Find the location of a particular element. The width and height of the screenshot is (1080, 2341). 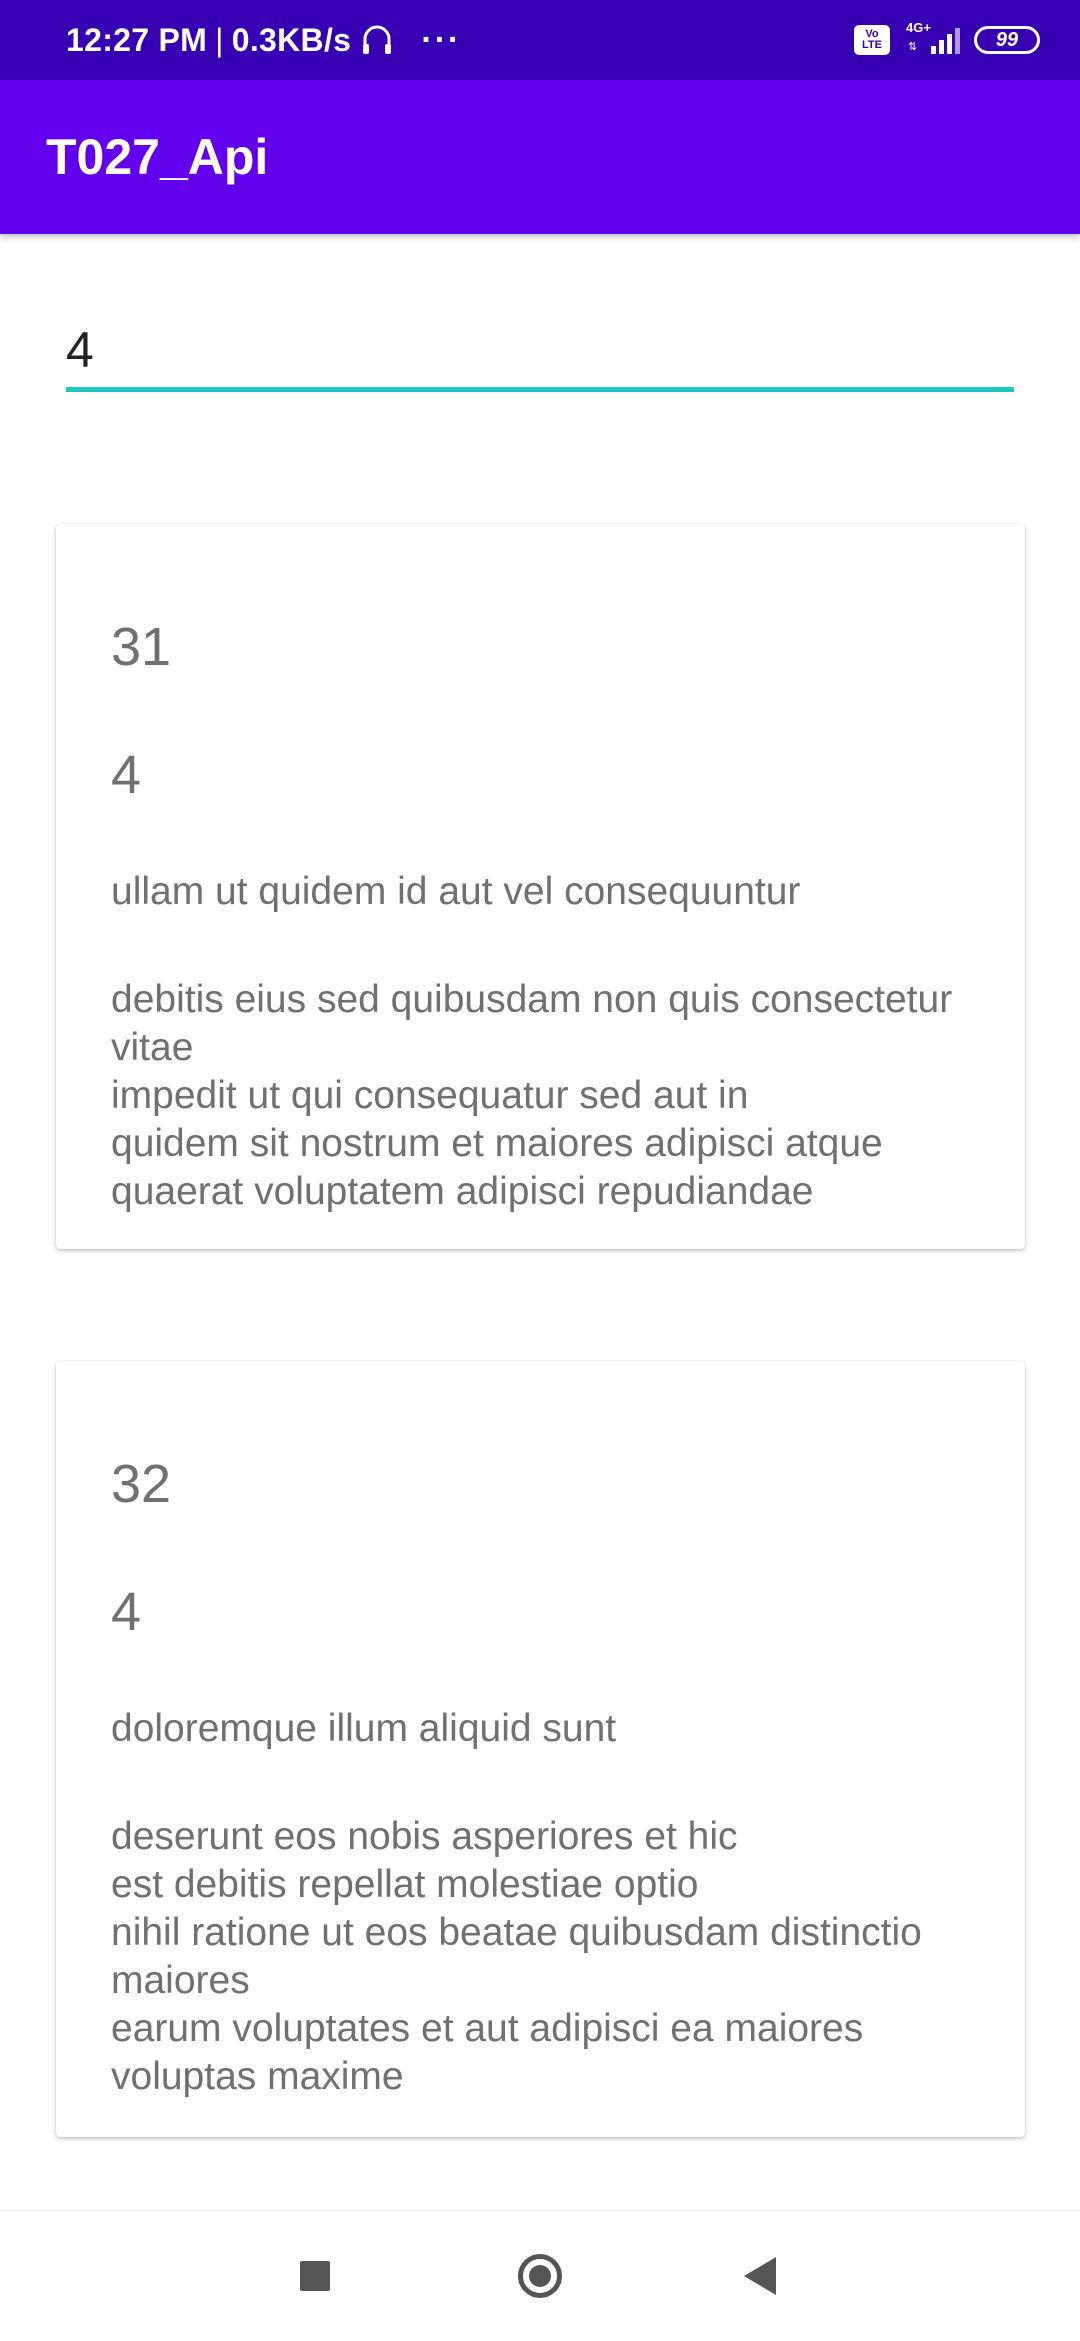

volte-icon: Vo LTE is located at coordinates (872, 40).